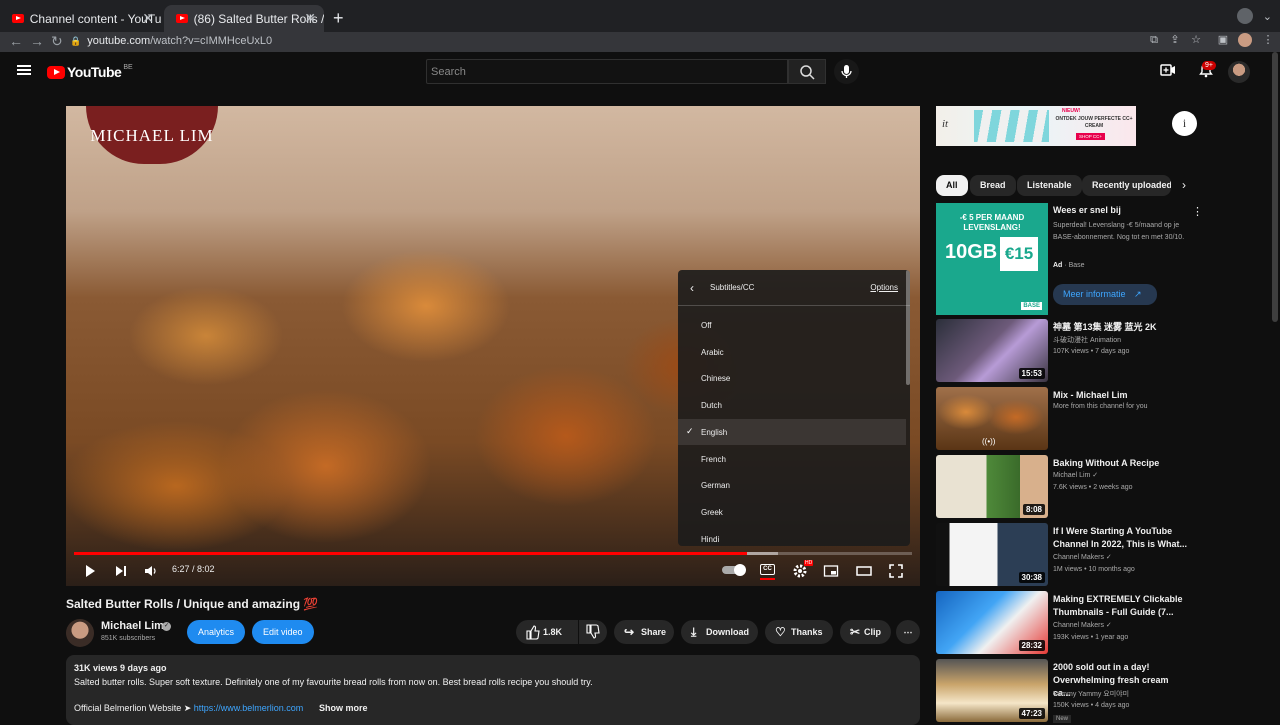  What do you see at coordinates (1120, 395) in the screenshot?
I see `recommended-video-title: Mix - Michael Lim` at bounding box center [1120, 395].